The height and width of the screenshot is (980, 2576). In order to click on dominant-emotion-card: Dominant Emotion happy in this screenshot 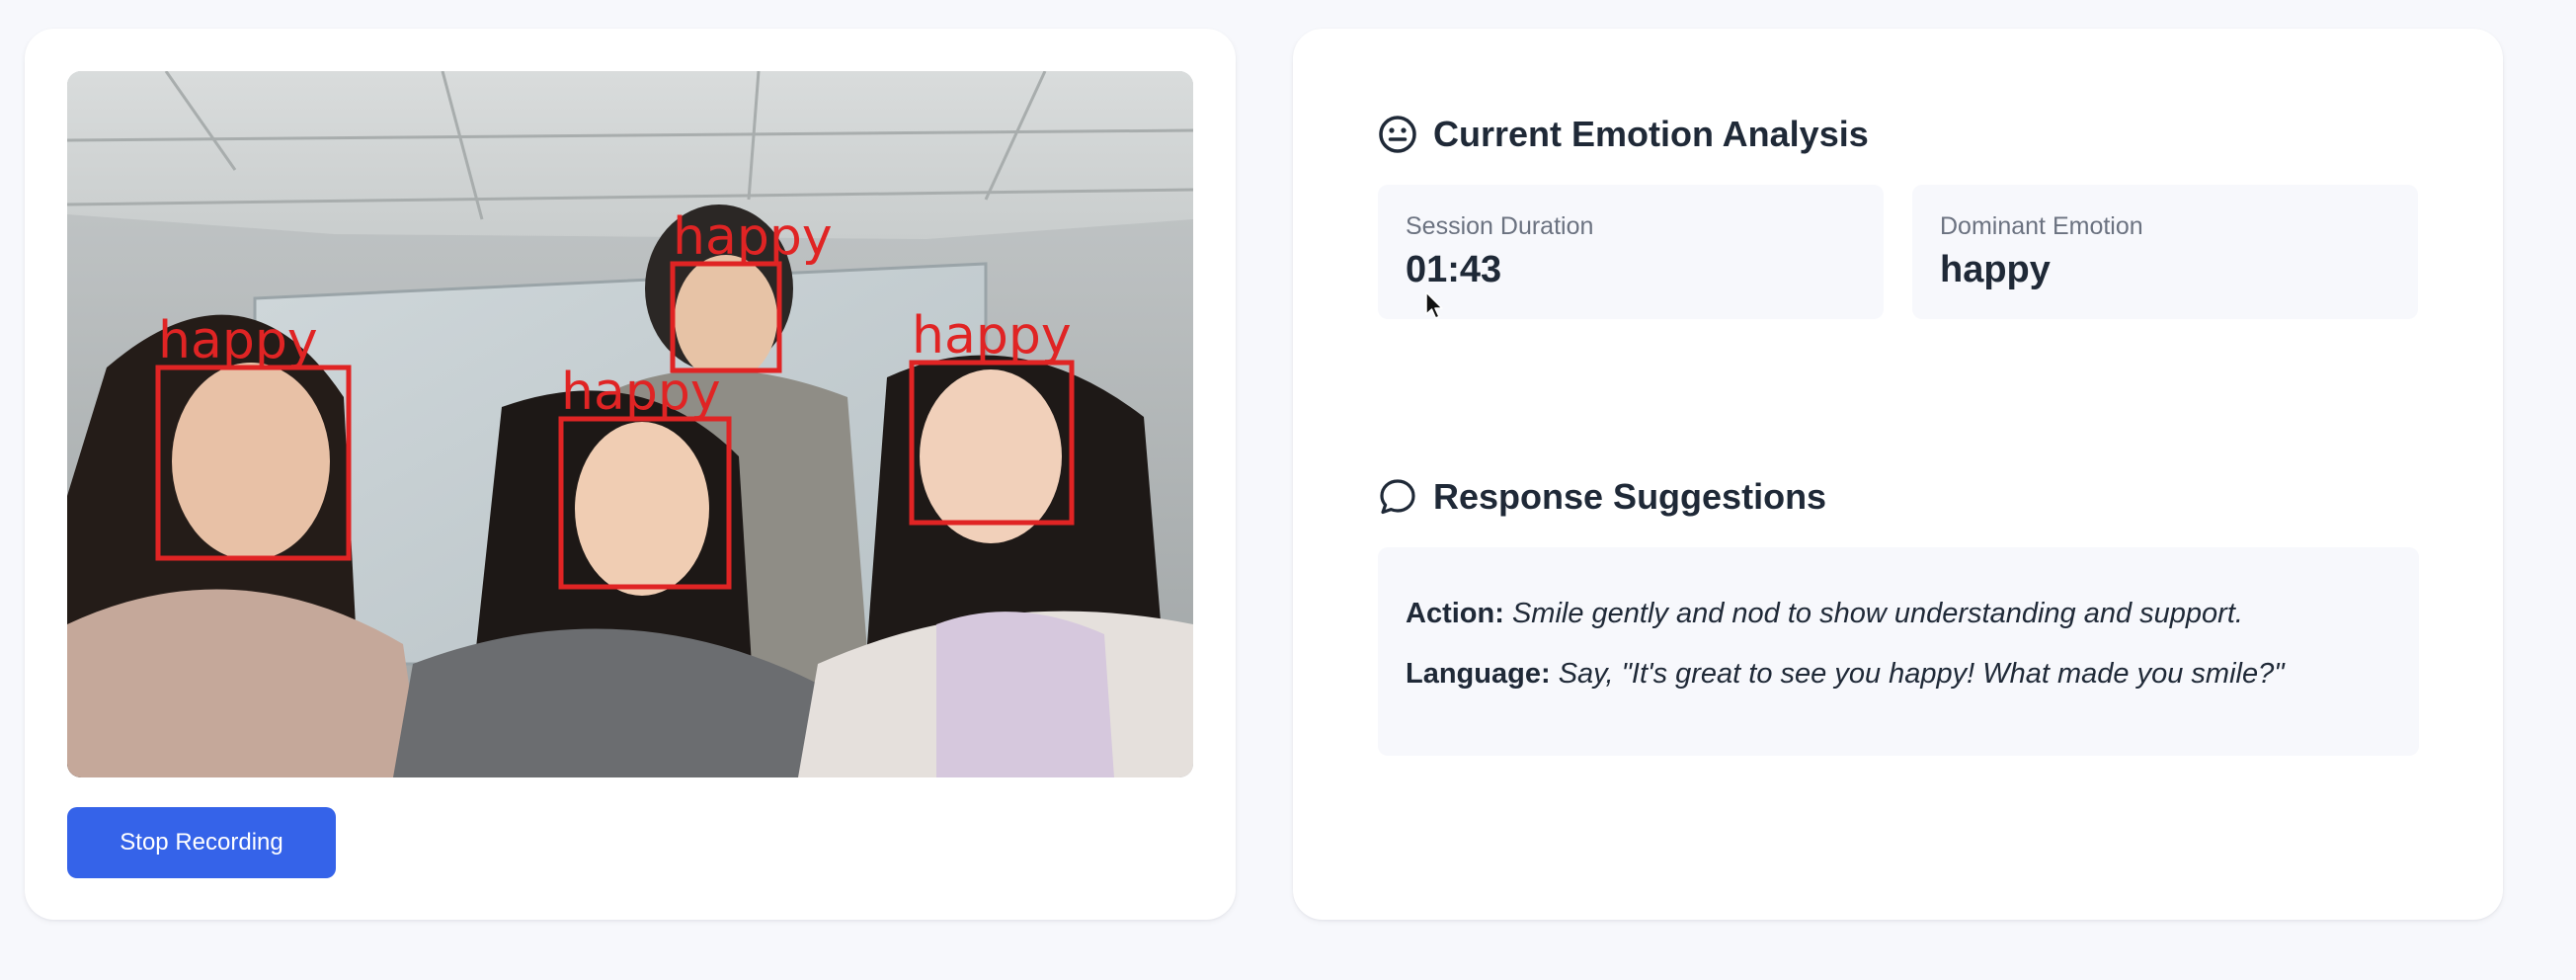, I will do `click(2165, 252)`.